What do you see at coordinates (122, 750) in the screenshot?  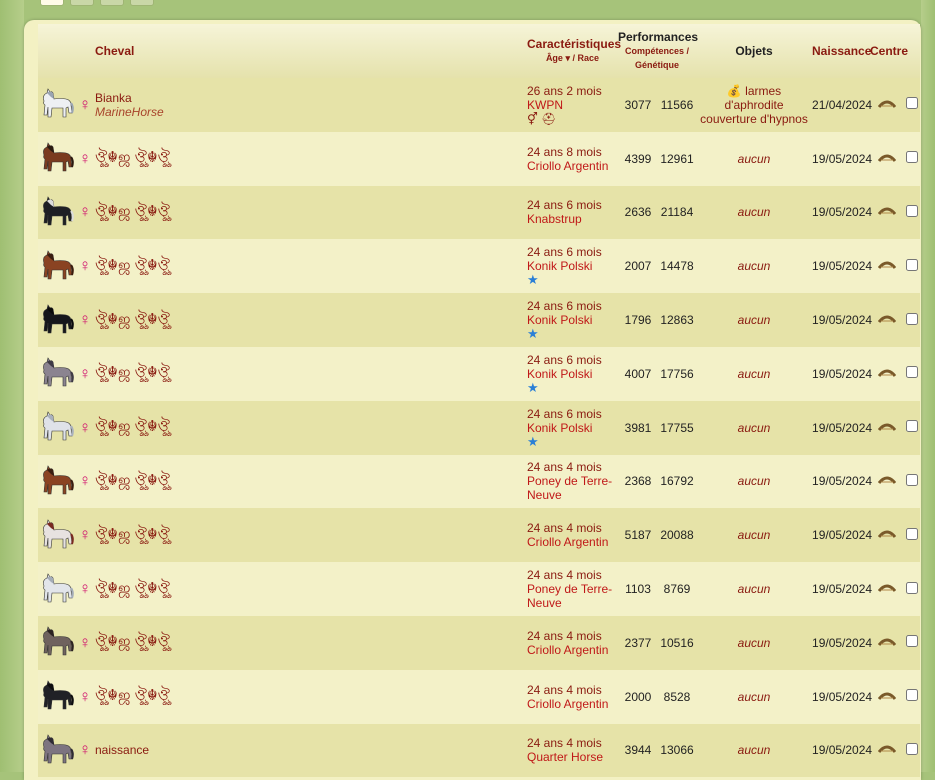 I see `horse-name-link: naissance` at bounding box center [122, 750].